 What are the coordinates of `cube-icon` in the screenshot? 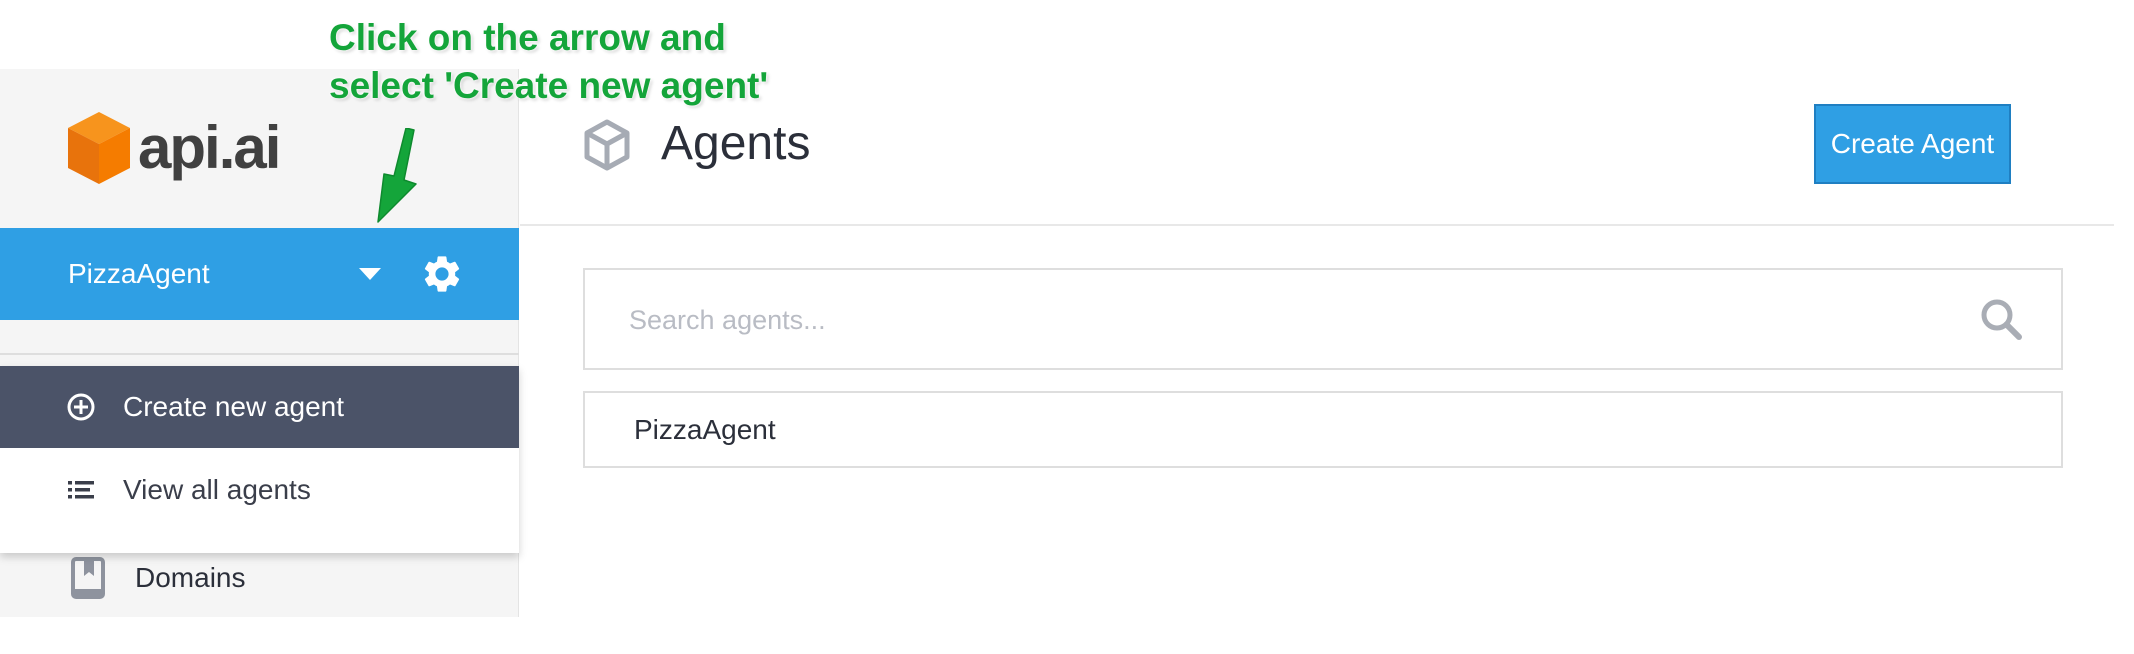 It's located at (607, 145).